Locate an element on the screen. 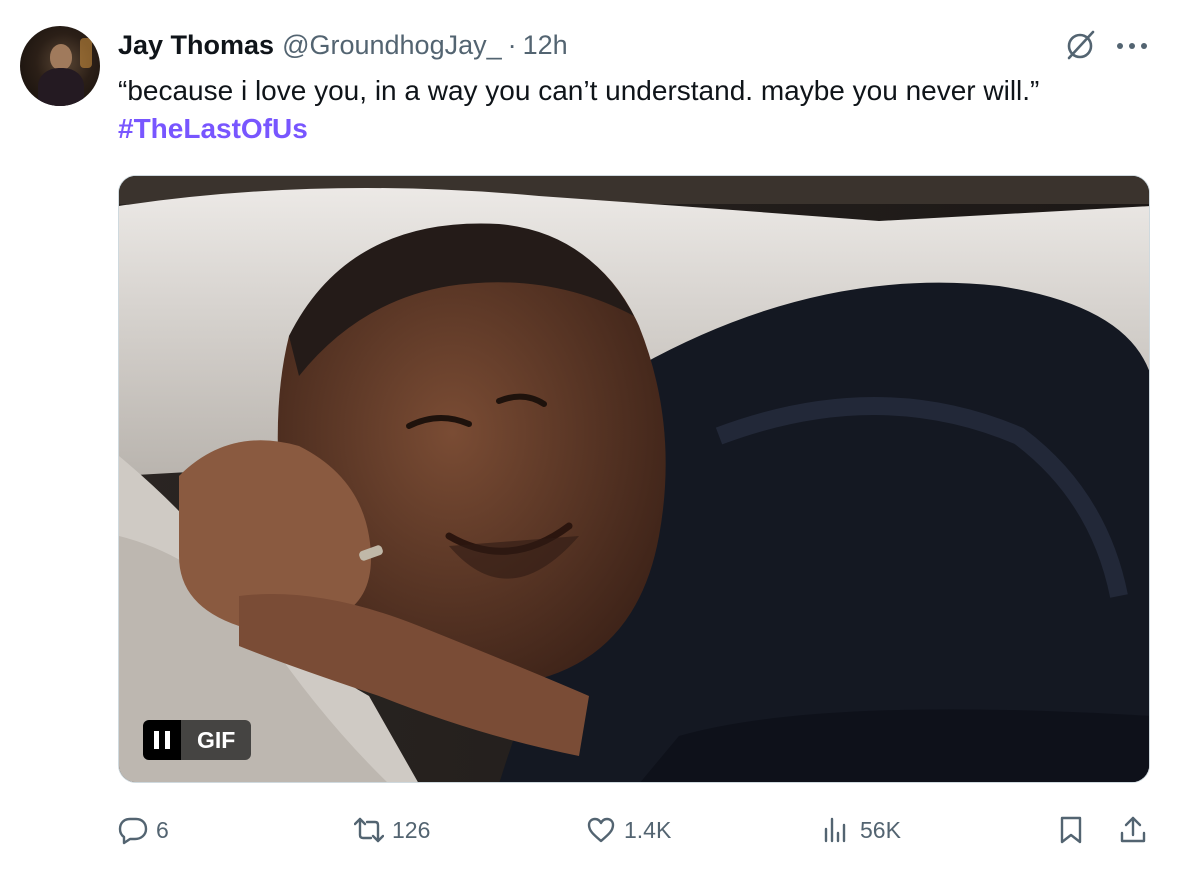 The height and width of the screenshot is (876, 1186). user-handle: @GroundhogJay_ is located at coordinates (392, 45).